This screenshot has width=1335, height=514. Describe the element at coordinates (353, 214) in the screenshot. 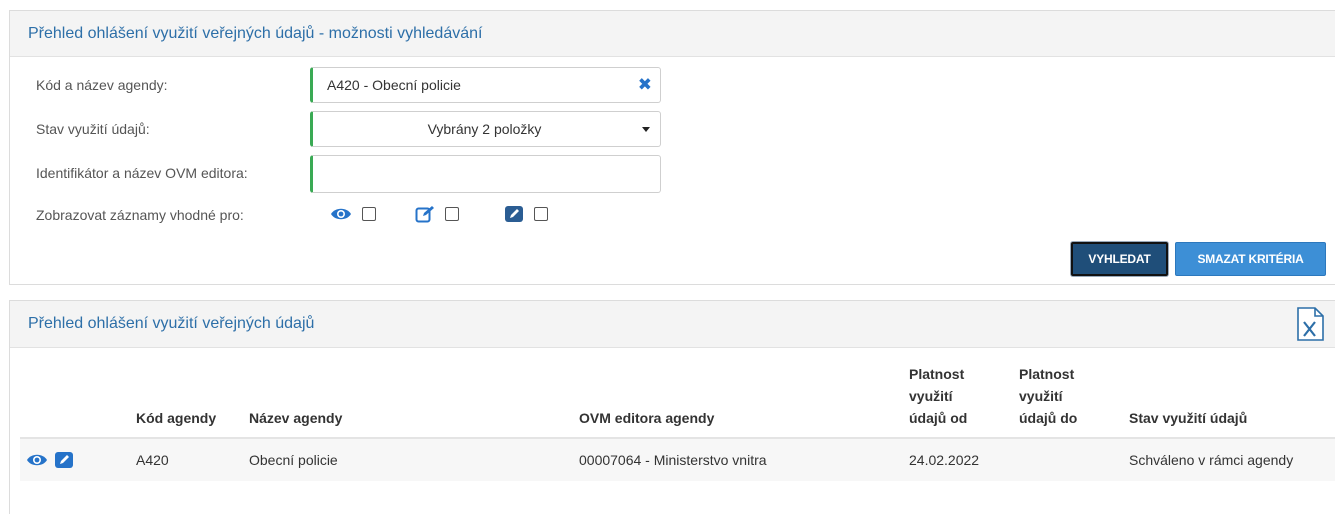

I see `option-view` at that location.